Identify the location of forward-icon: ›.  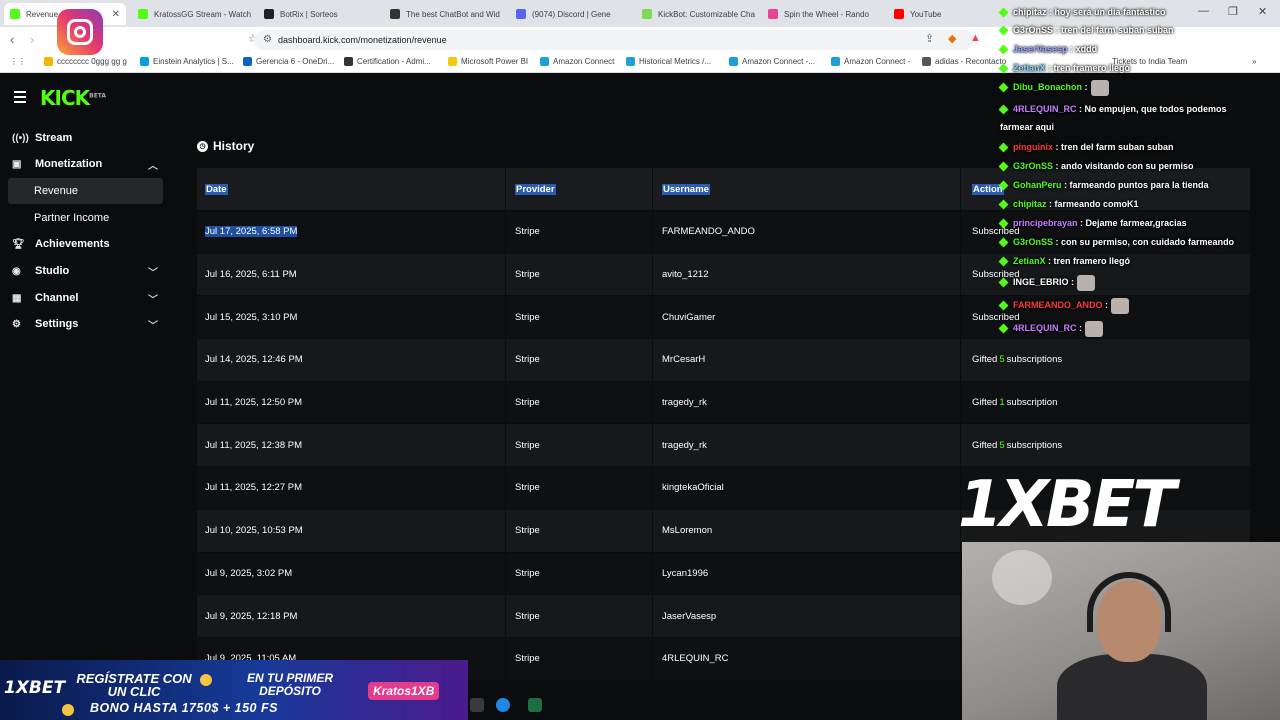
(32, 39).